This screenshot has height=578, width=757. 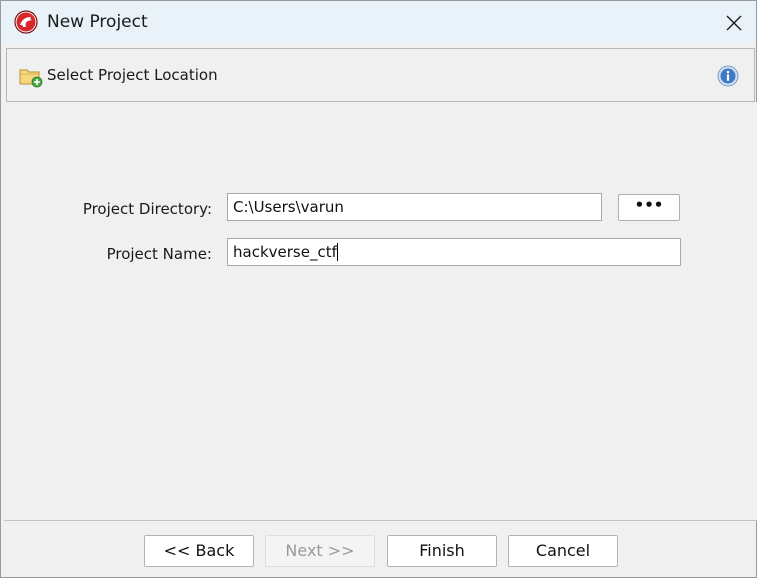 I want to click on close-button, so click(x=734, y=22).